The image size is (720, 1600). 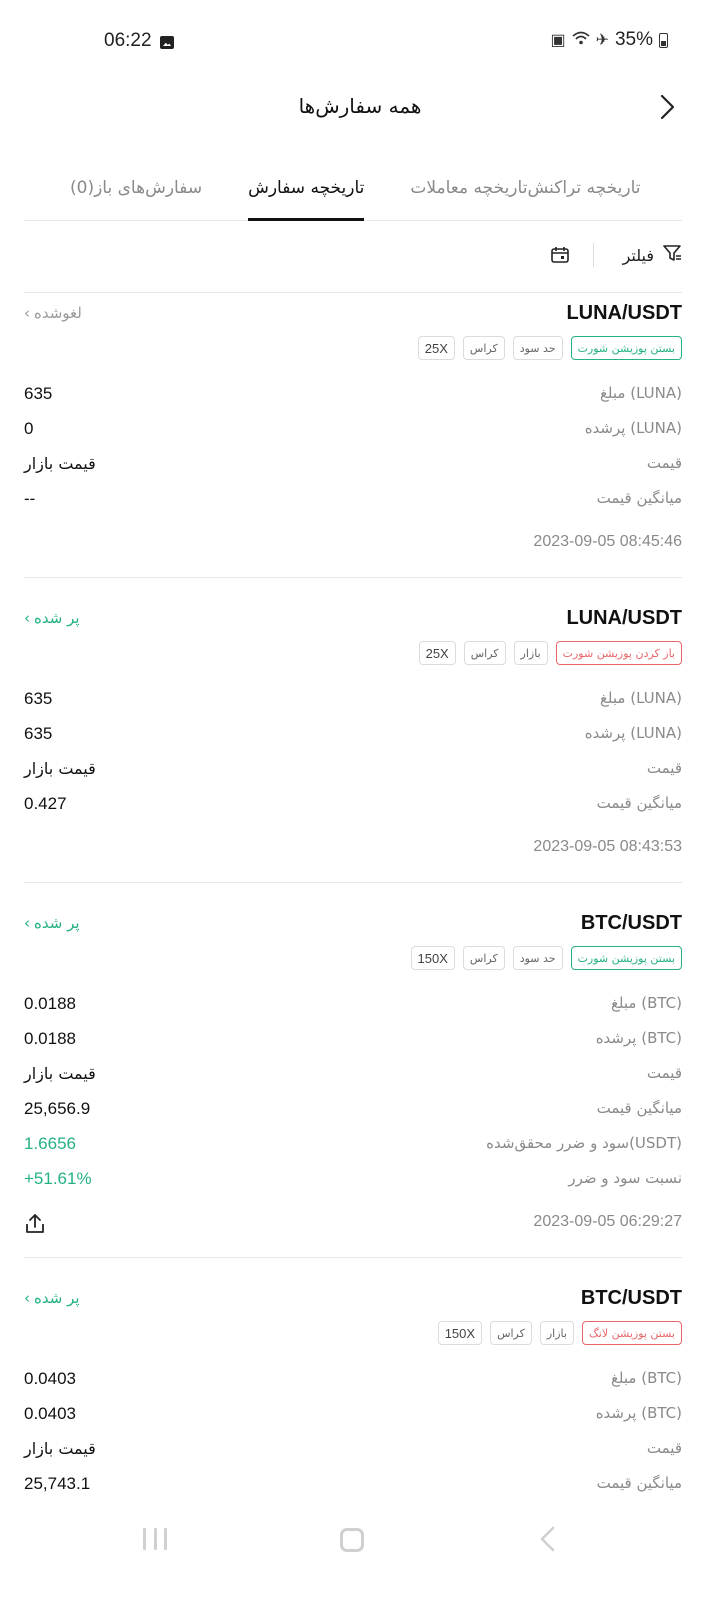 What do you see at coordinates (663, 40) in the screenshot?
I see `battery-icon` at bounding box center [663, 40].